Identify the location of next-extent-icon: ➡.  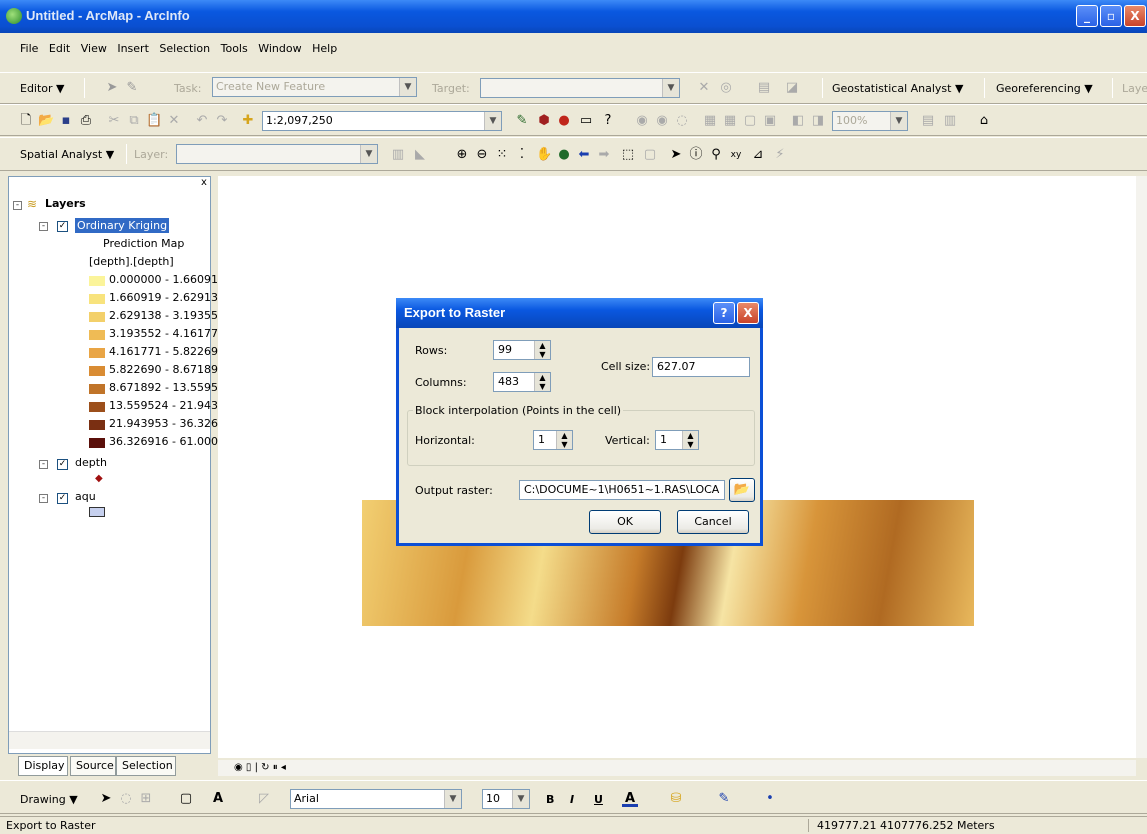
(604, 155).